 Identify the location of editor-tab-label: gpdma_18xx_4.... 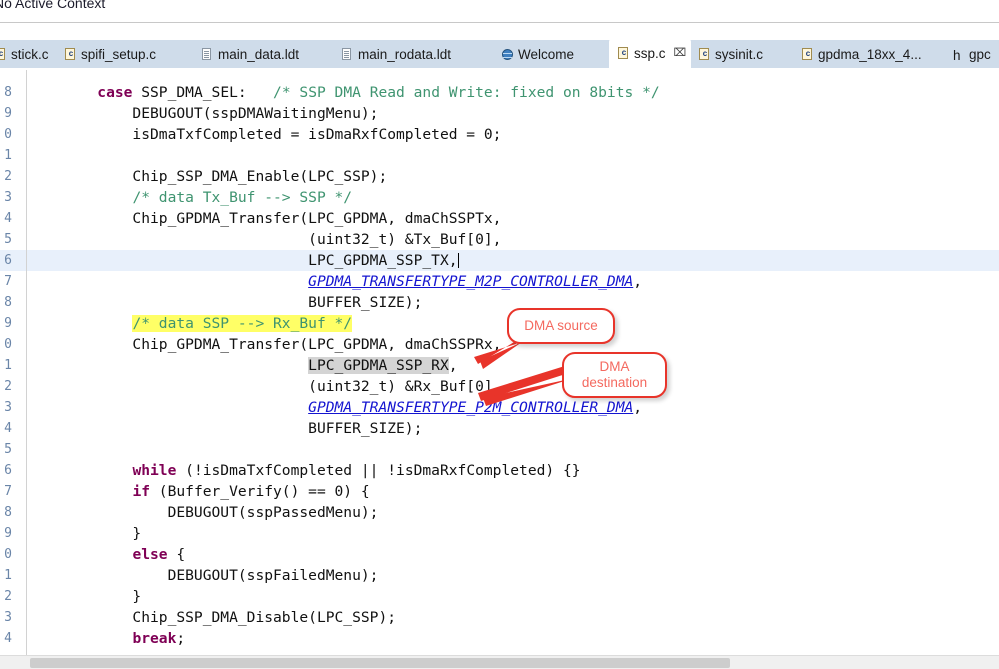
(870, 54).